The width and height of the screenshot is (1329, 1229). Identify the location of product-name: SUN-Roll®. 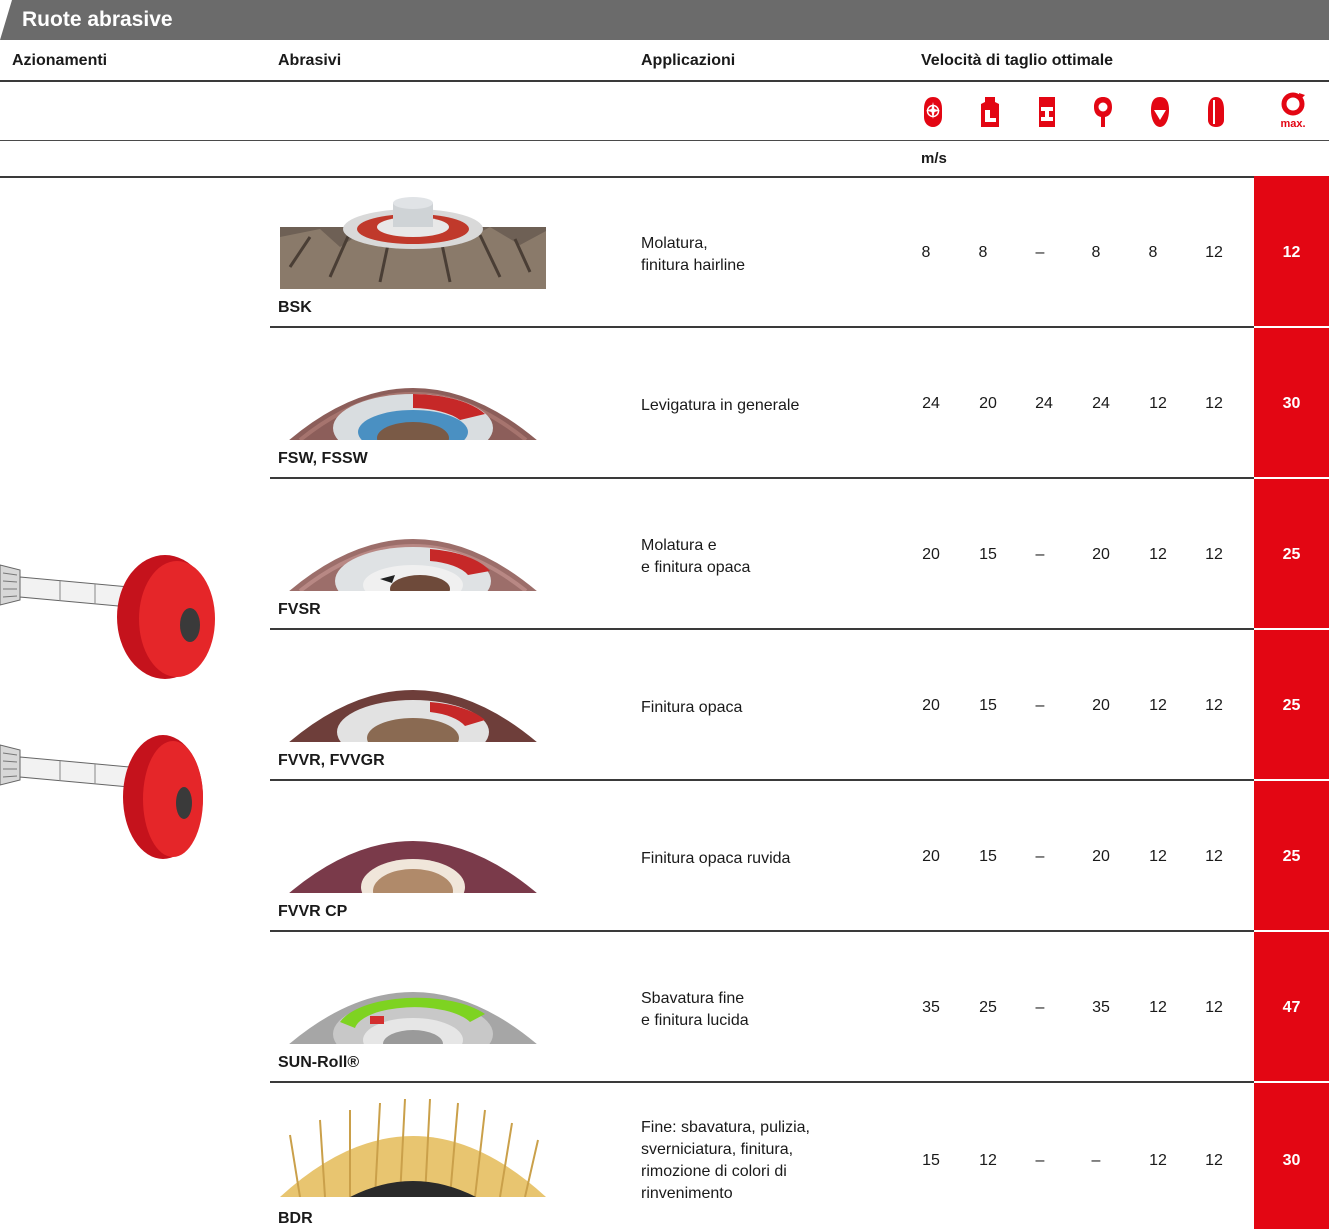
(319, 1062).